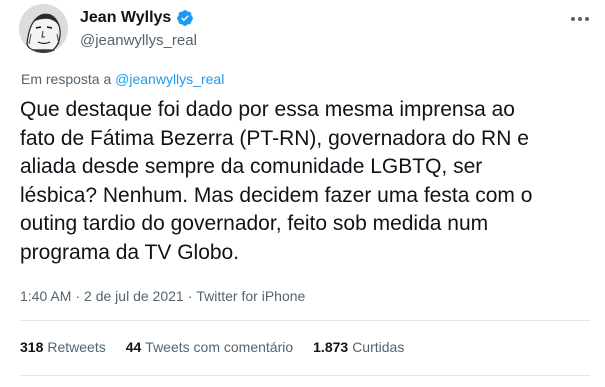 The image size is (605, 387). I want to click on avatar-portrait-icon, so click(43, 28).